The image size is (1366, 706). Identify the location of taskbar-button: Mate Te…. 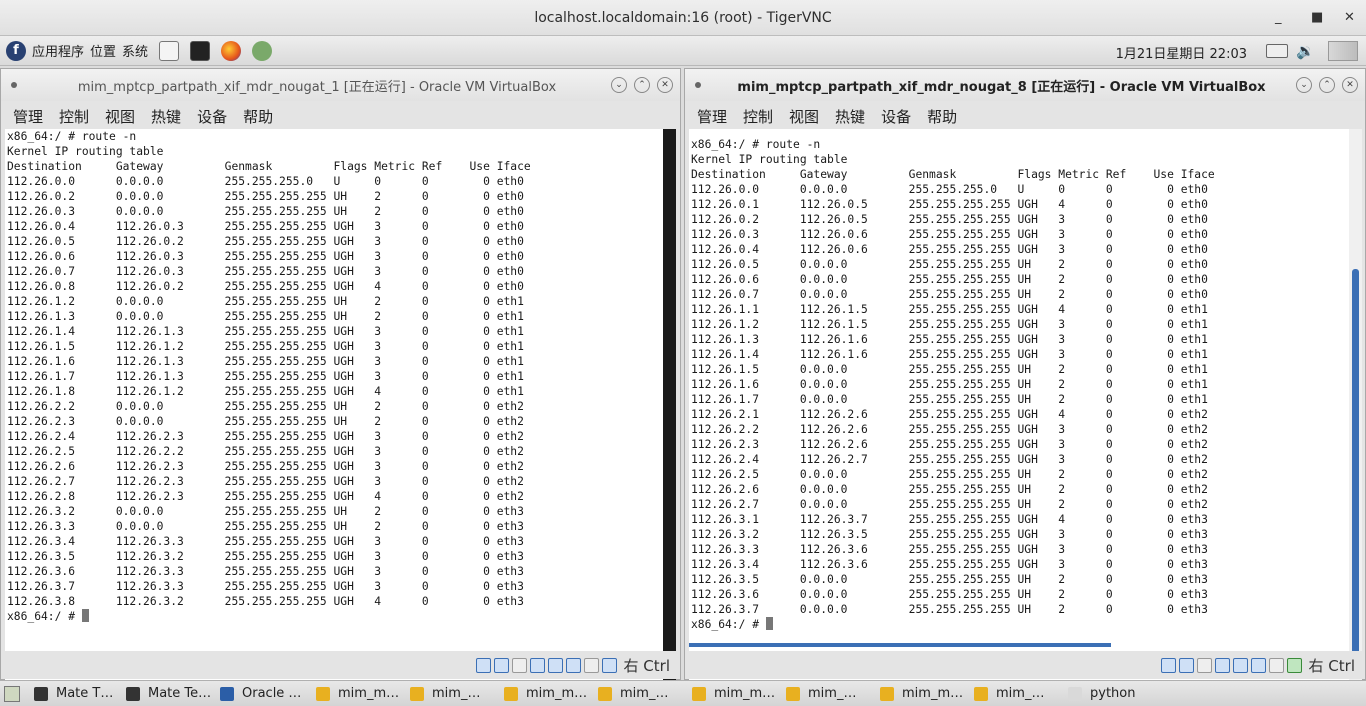
(167, 694).